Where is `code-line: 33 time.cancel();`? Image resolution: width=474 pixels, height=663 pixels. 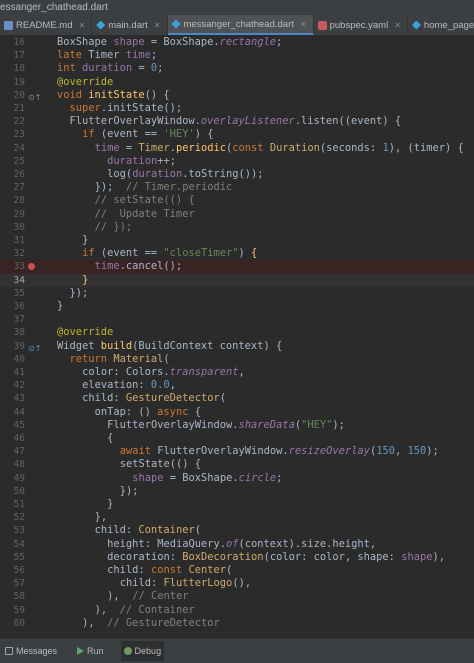
code-line: 33 time.cancel(); is located at coordinates (237, 267).